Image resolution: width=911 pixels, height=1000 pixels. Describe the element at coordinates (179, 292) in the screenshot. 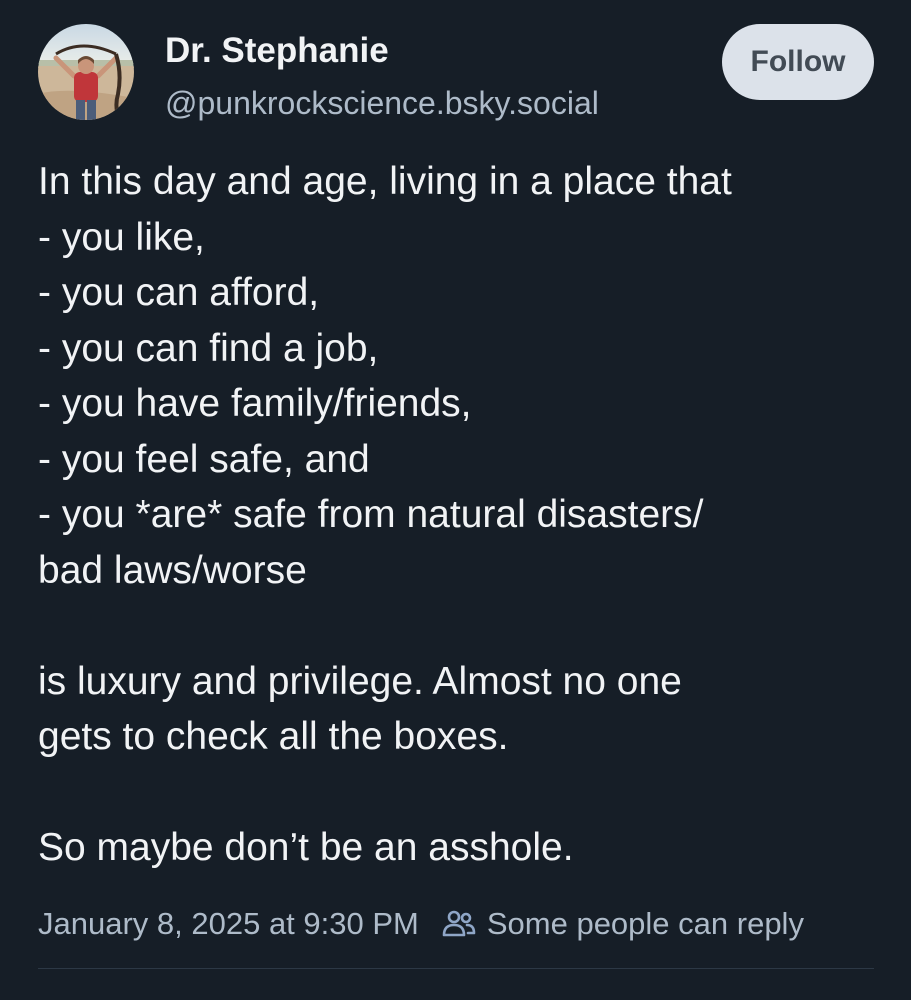

I see `post-text-line: - you can afford,` at that location.